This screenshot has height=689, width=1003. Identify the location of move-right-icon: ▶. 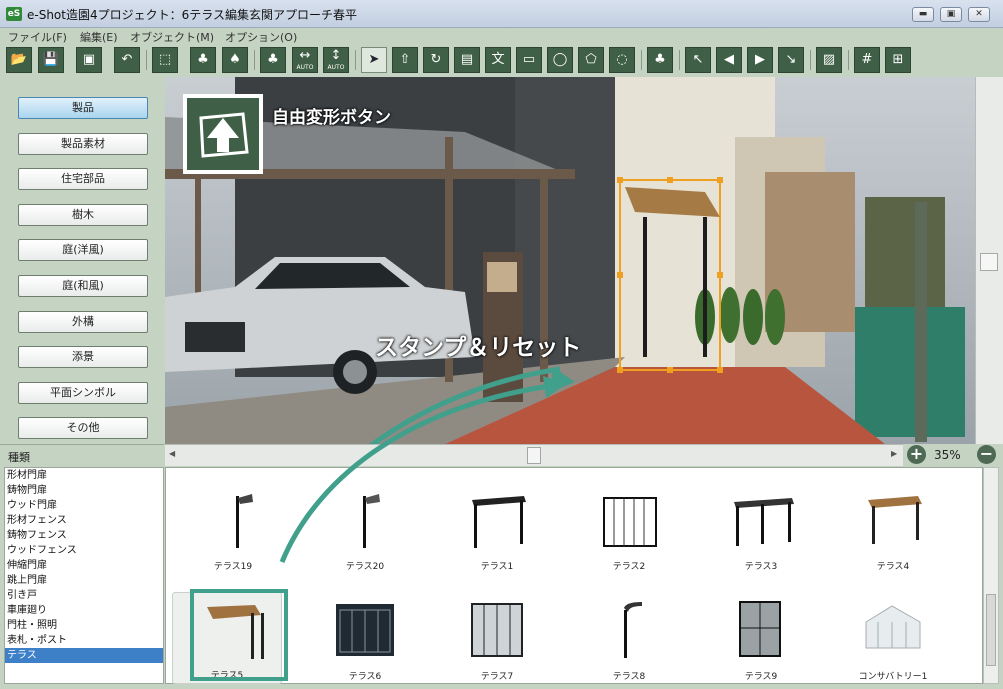
(760, 60).